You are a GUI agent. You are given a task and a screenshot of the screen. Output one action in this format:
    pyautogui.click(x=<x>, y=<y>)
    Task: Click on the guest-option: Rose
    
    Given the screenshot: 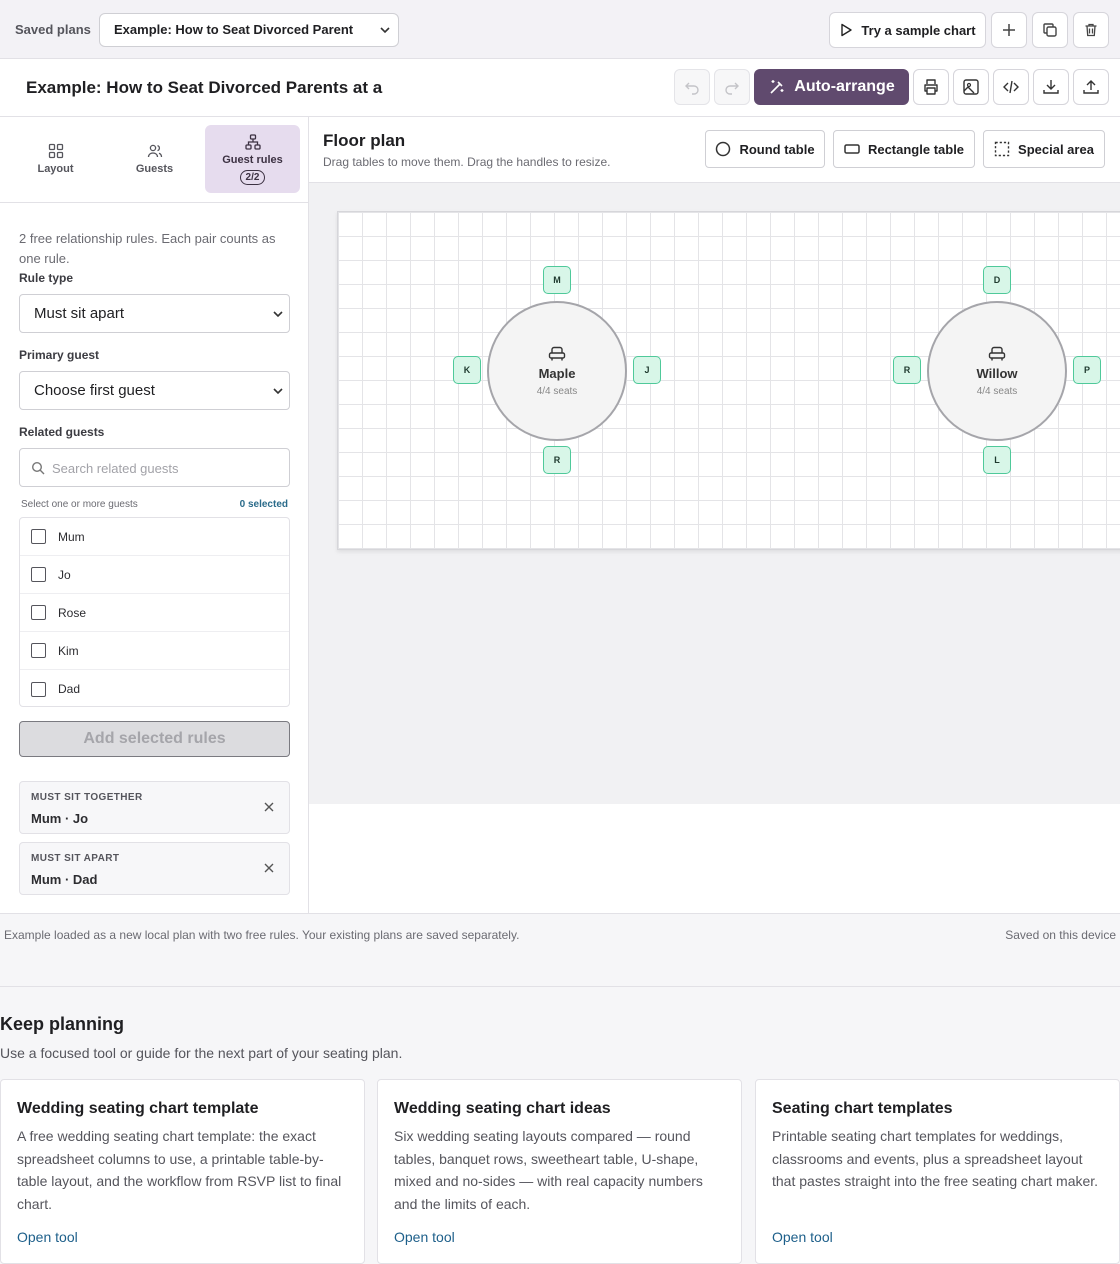 What is the action you would take?
    pyautogui.click(x=154, y=613)
    